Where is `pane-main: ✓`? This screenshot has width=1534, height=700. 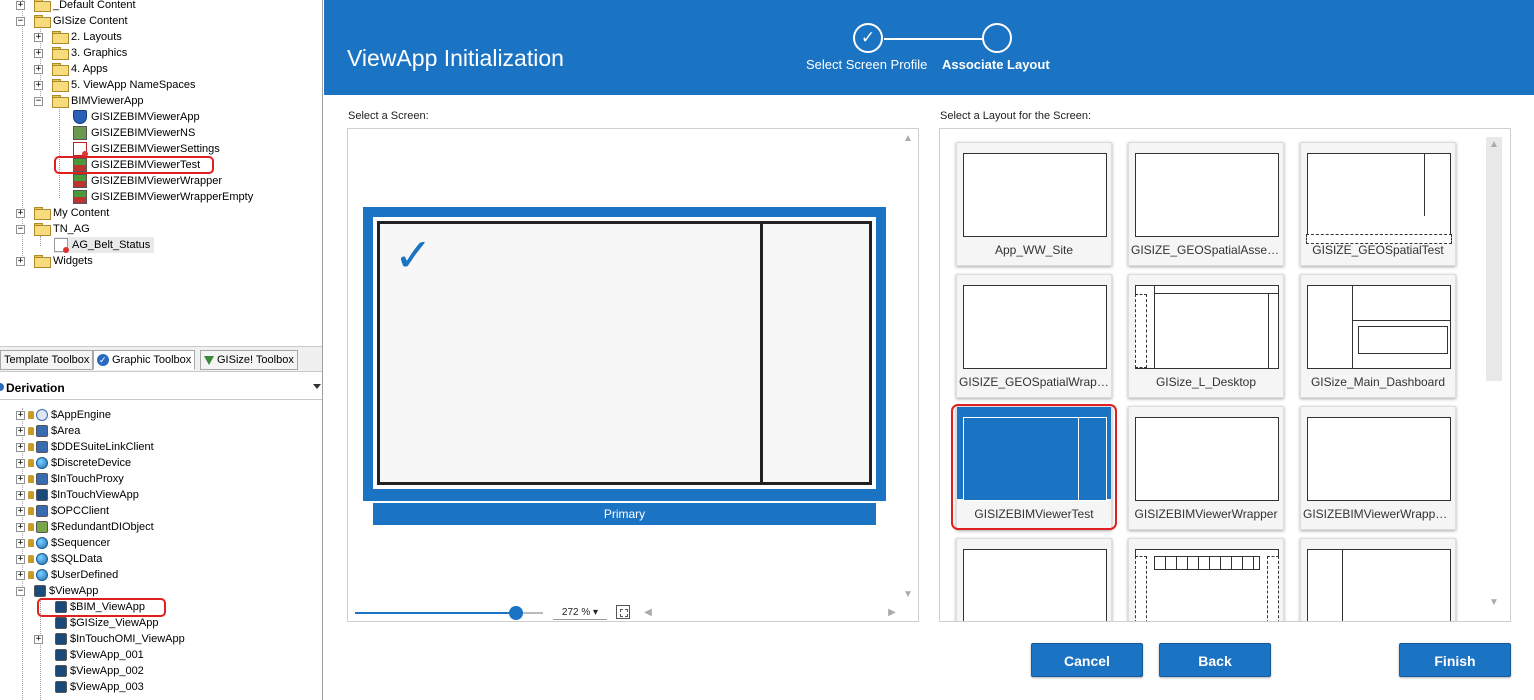
pane-main: ✓ is located at coordinates (570, 353).